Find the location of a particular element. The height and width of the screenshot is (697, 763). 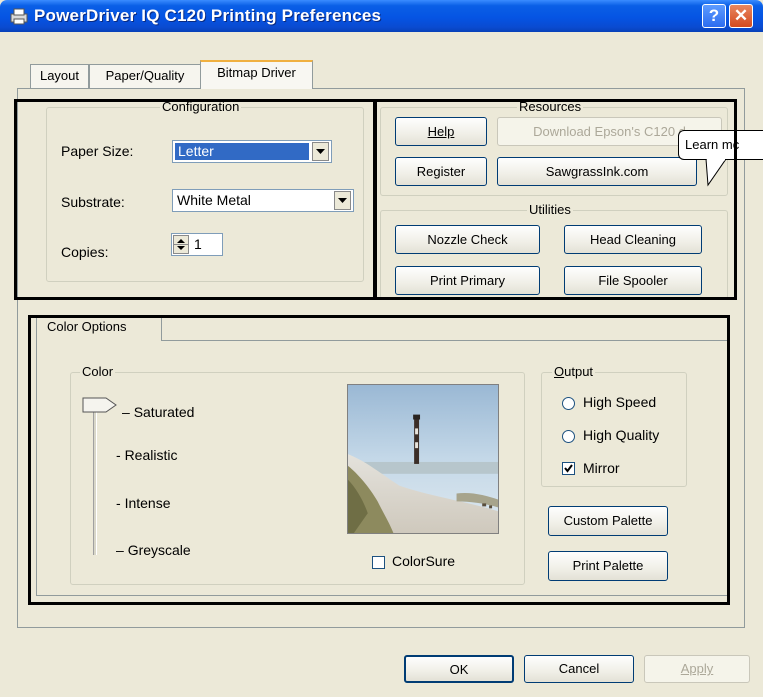

help-caption-button: ? is located at coordinates (714, 16).